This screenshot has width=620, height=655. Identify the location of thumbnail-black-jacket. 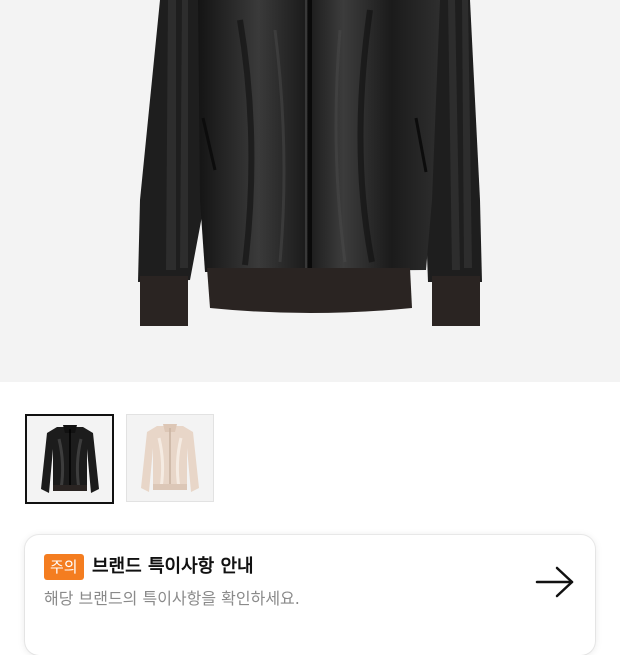
(69, 459).